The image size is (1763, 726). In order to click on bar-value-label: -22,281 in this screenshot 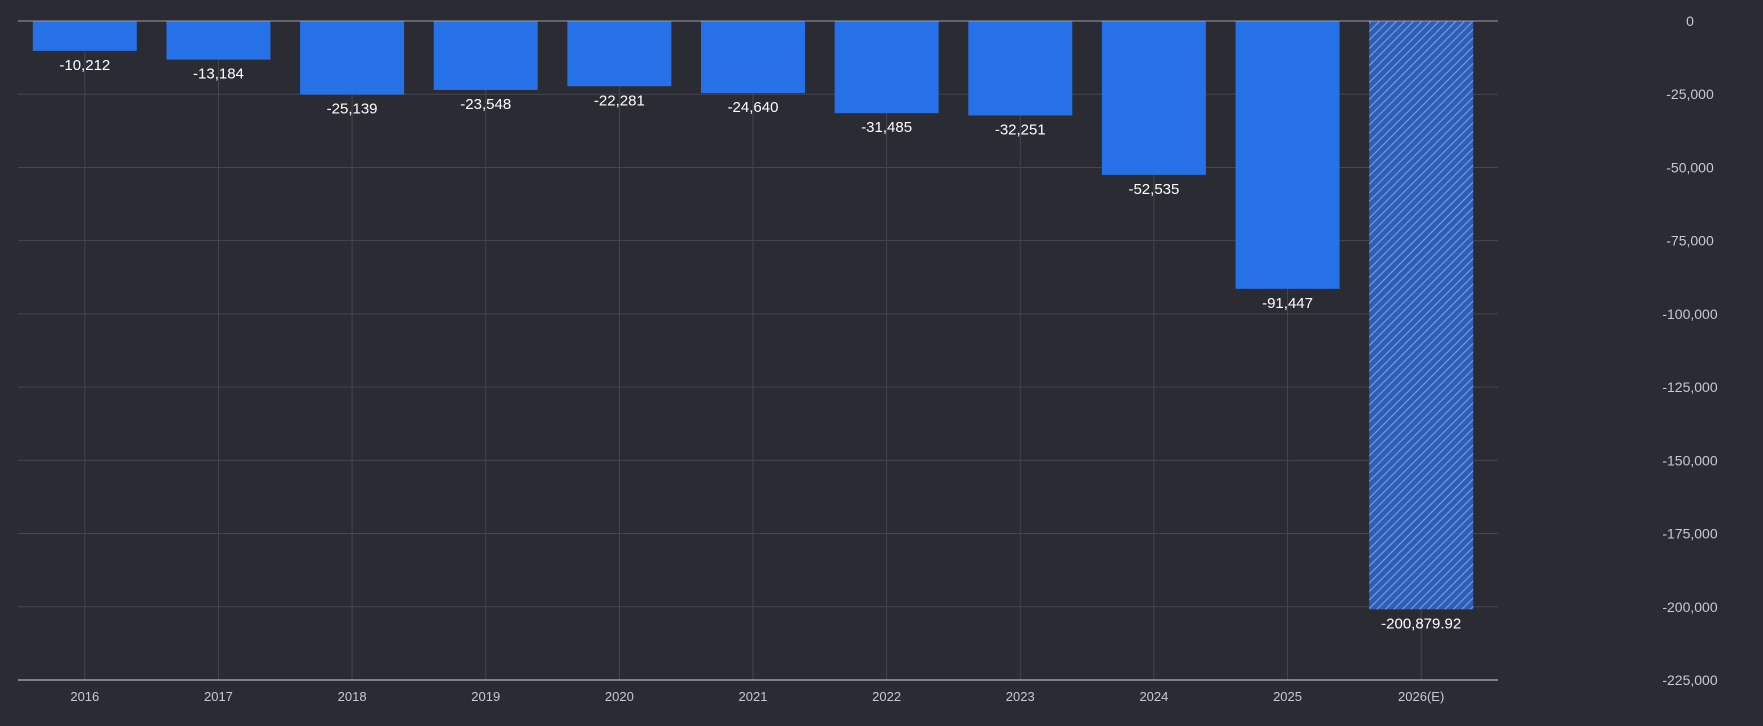, I will do `click(619, 100)`.